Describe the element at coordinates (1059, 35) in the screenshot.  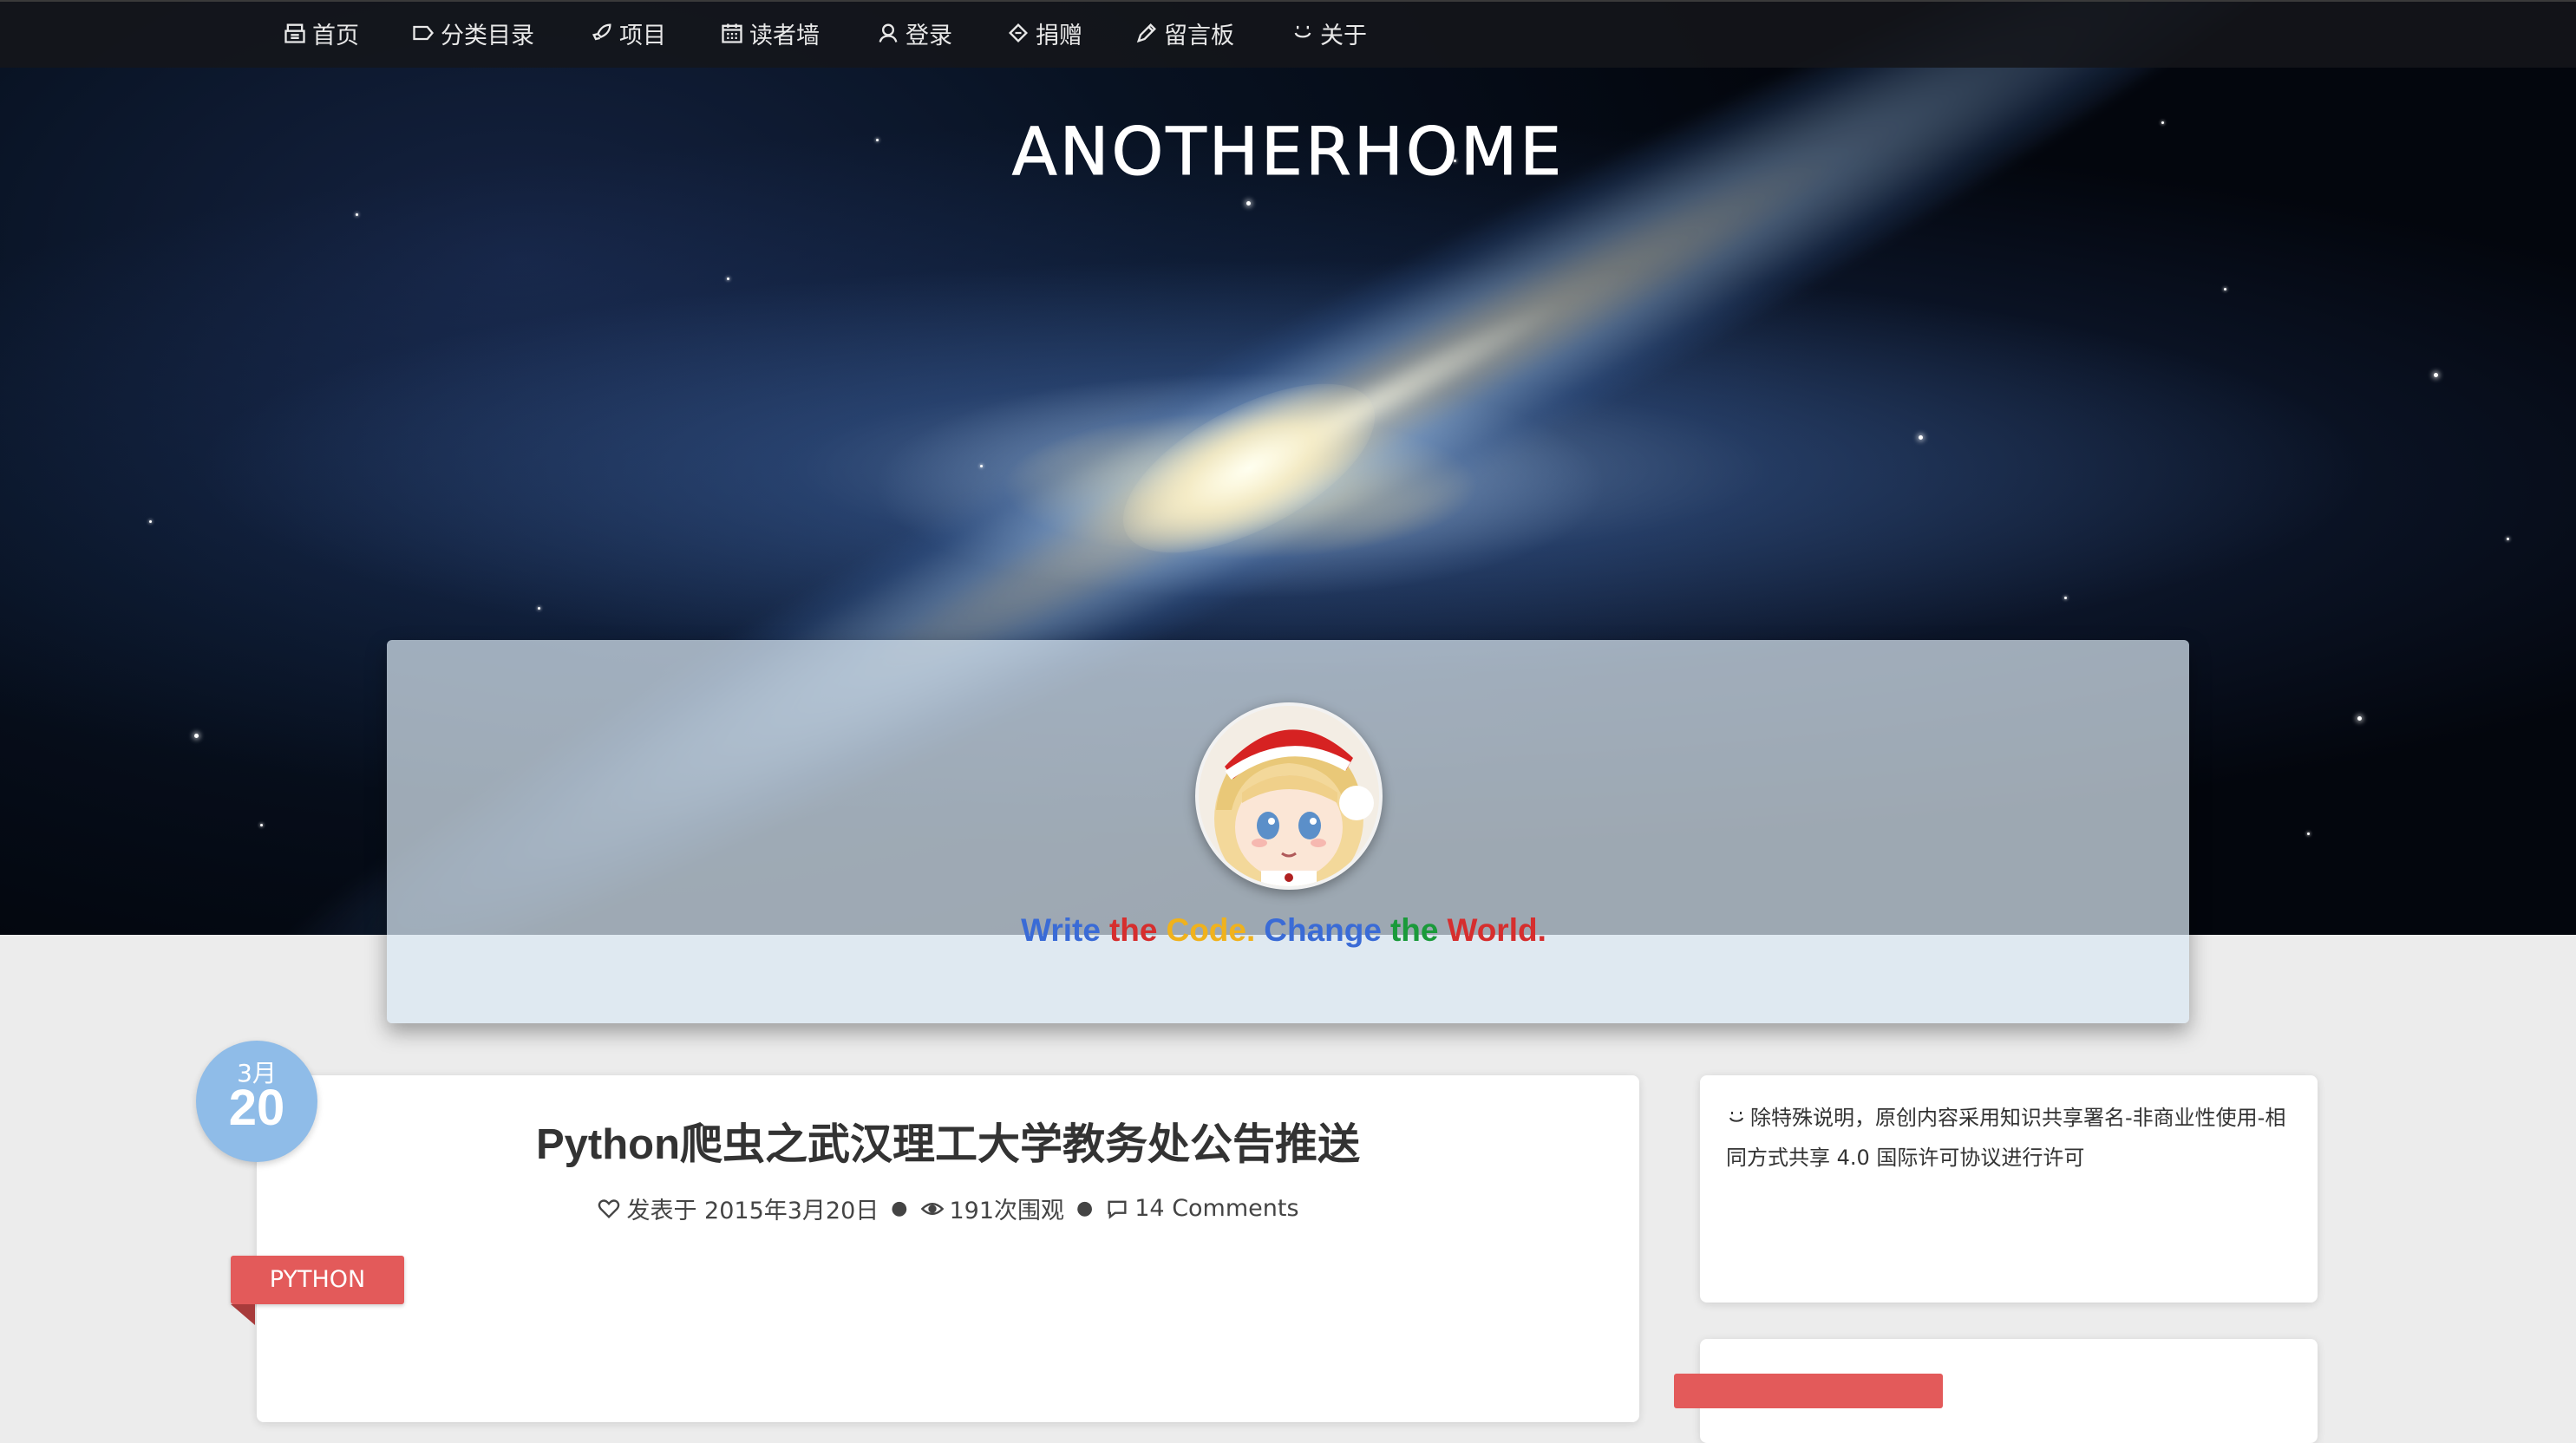
I see `nav-item-label: 捐赠` at that location.